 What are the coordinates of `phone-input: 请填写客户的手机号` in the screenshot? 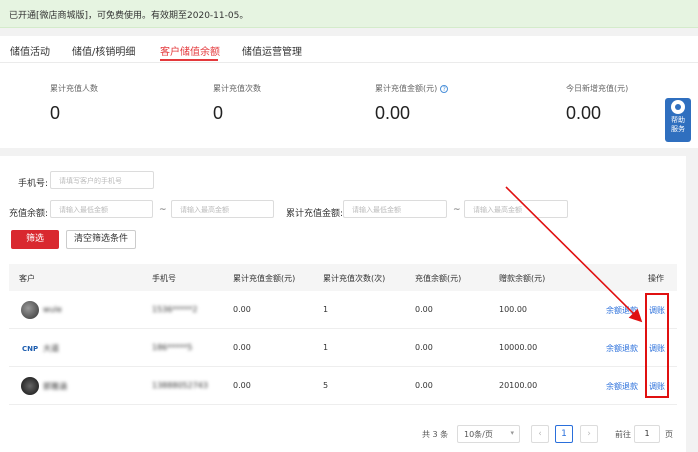 It's located at (102, 180).